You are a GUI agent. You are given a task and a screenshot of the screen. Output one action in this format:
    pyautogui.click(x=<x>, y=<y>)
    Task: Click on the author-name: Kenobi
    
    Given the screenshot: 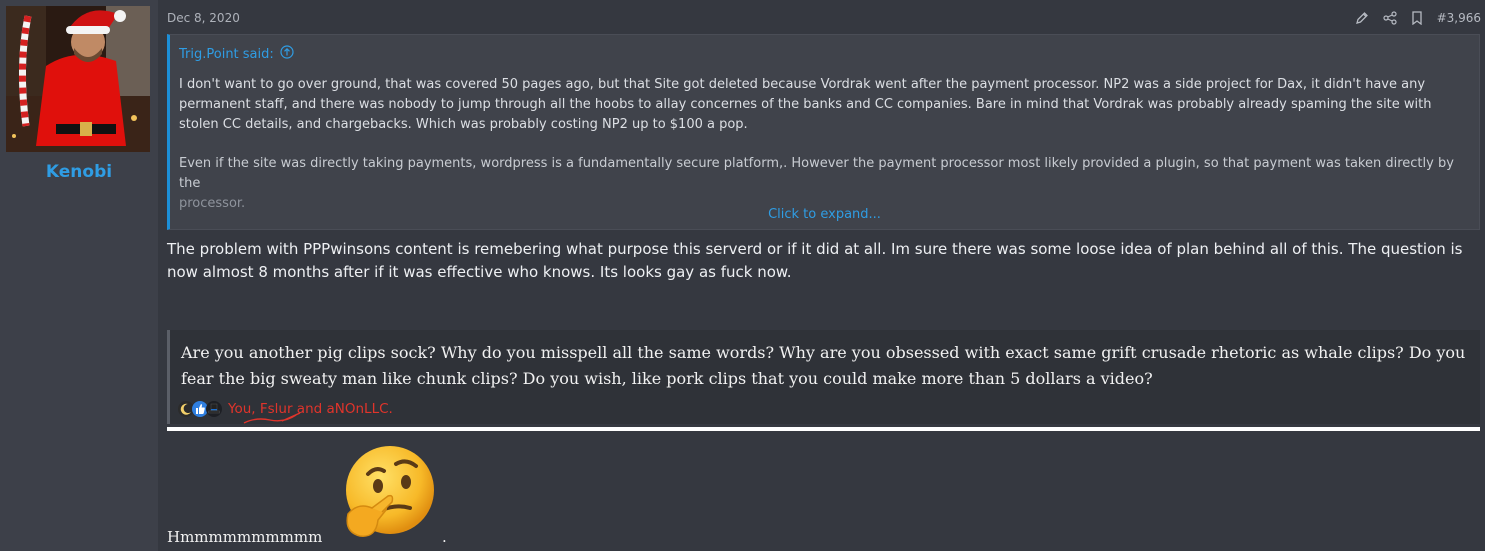 What is the action you would take?
    pyautogui.click(x=79, y=172)
    